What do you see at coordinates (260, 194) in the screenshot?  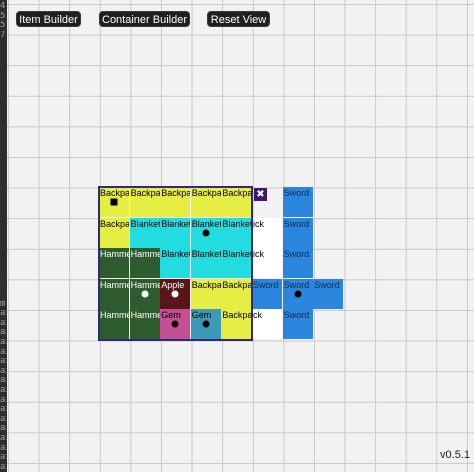 I see `close-icon: ✖` at bounding box center [260, 194].